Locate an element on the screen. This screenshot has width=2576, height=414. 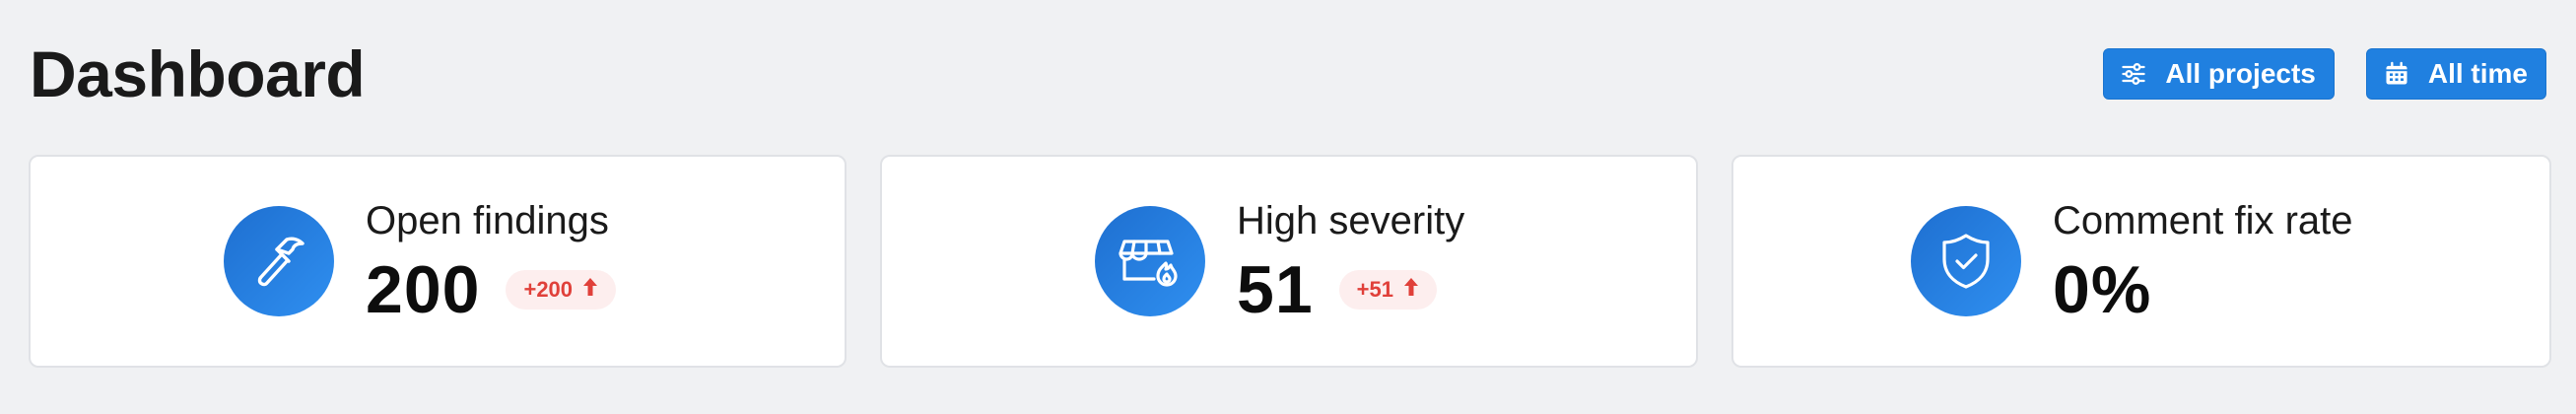
shield-check-icon is located at coordinates (1966, 261).